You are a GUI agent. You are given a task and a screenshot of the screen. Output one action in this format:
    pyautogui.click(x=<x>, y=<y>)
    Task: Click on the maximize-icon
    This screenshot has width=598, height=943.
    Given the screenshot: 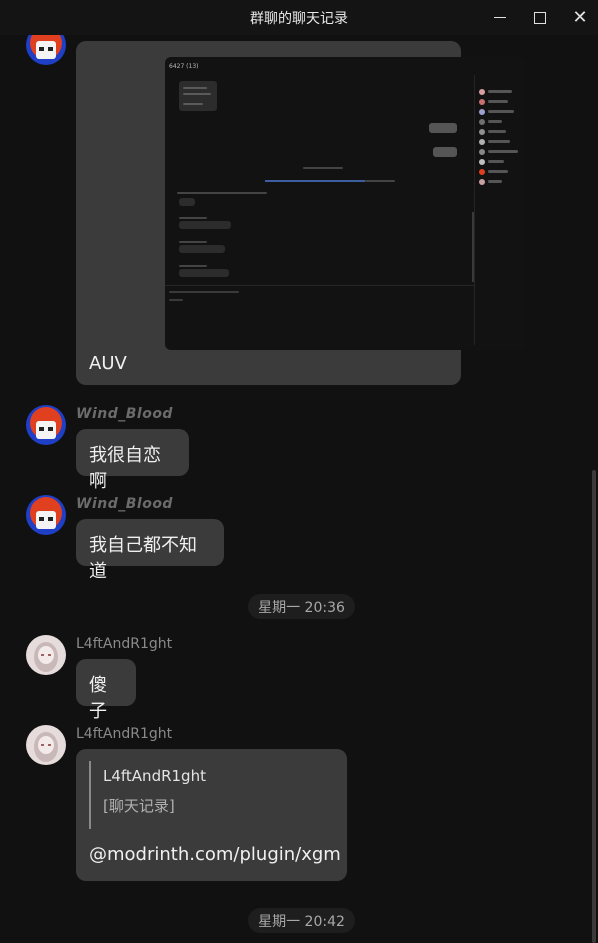 What is the action you would take?
    pyautogui.click(x=540, y=17)
    